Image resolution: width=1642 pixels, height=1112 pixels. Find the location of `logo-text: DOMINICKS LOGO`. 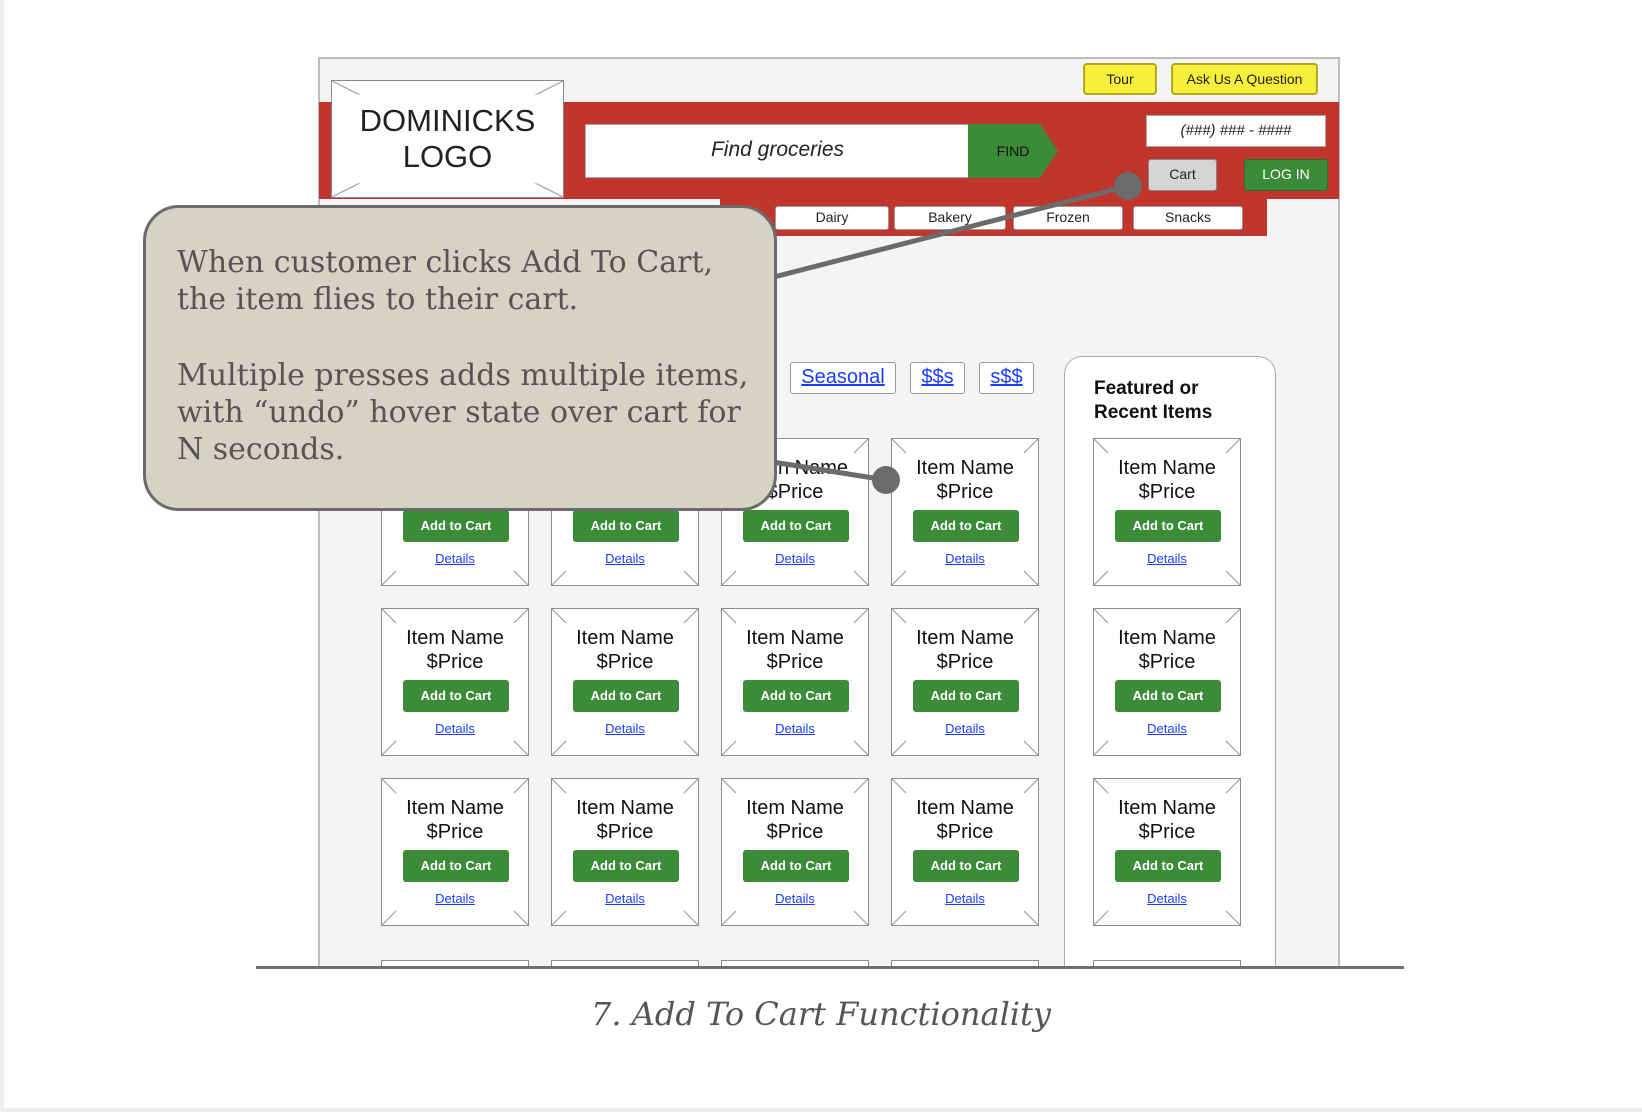

logo-text: DOMINICKS LOGO is located at coordinates (447, 139).